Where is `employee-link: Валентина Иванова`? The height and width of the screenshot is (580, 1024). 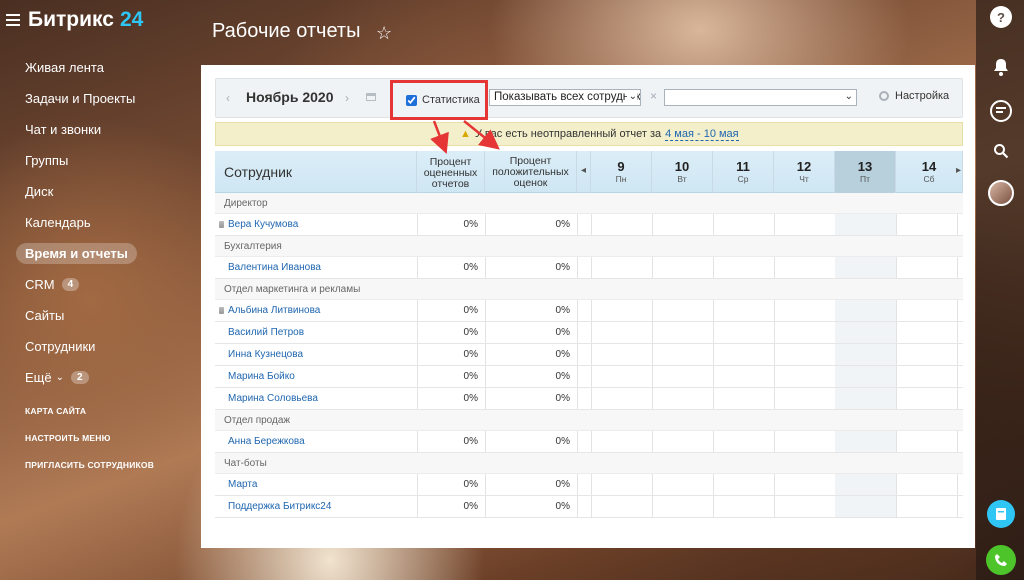
employee-link: Валентина Иванова is located at coordinates (274, 267).